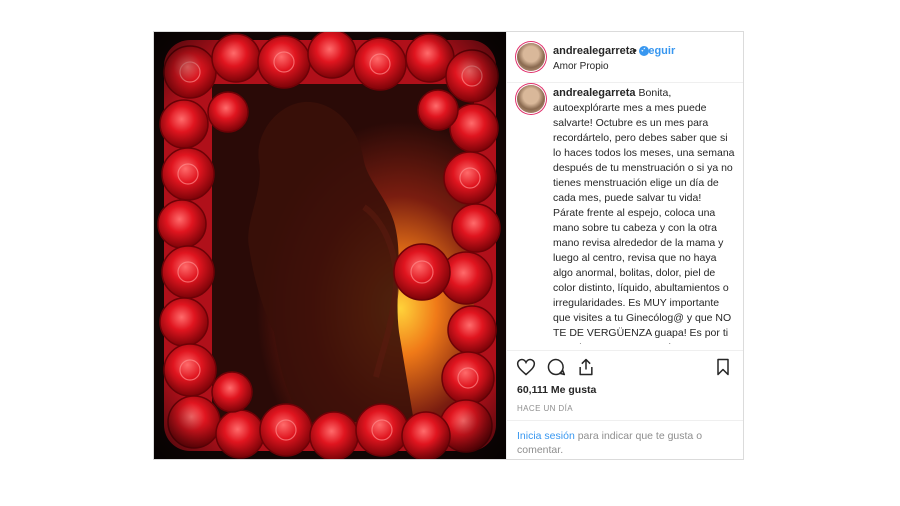  I want to click on post-time: HACE UN DÍA, so click(545, 408).